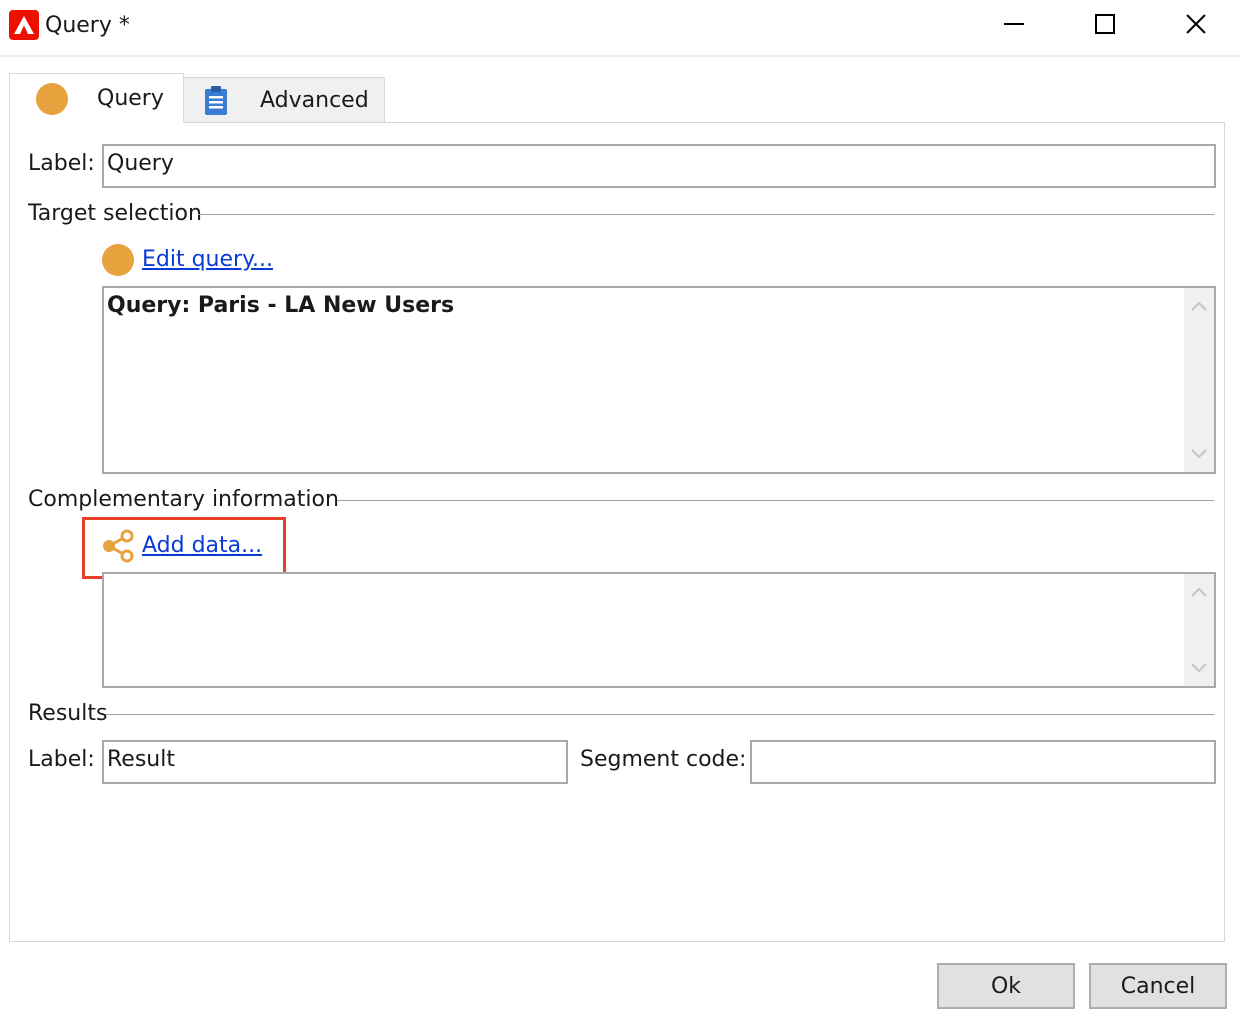  I want to click on tab-query-label: Query, so click(130, 98).